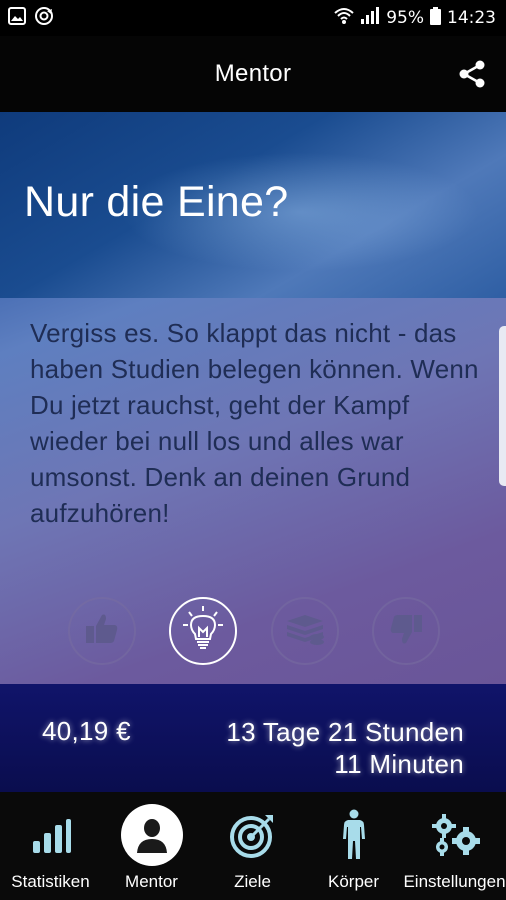 The width and height of the screenshot is (506, 900). I want to click on lightbulb-icon, so click(203, 631).